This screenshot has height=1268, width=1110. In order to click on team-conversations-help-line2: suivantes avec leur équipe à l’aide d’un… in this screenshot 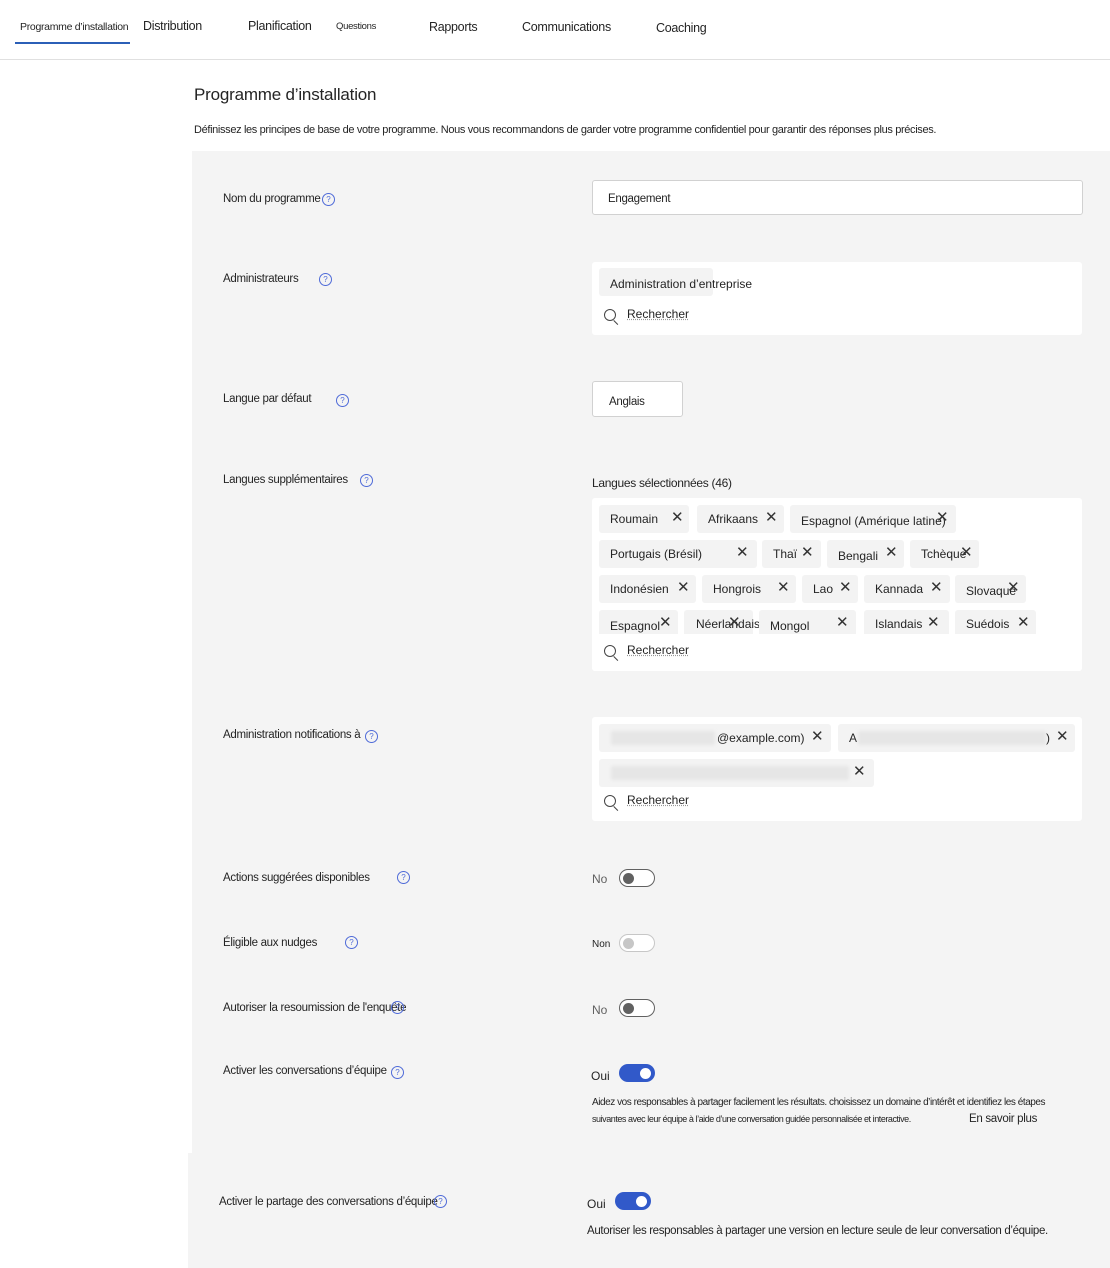, I will do `click(751, 1119)`.